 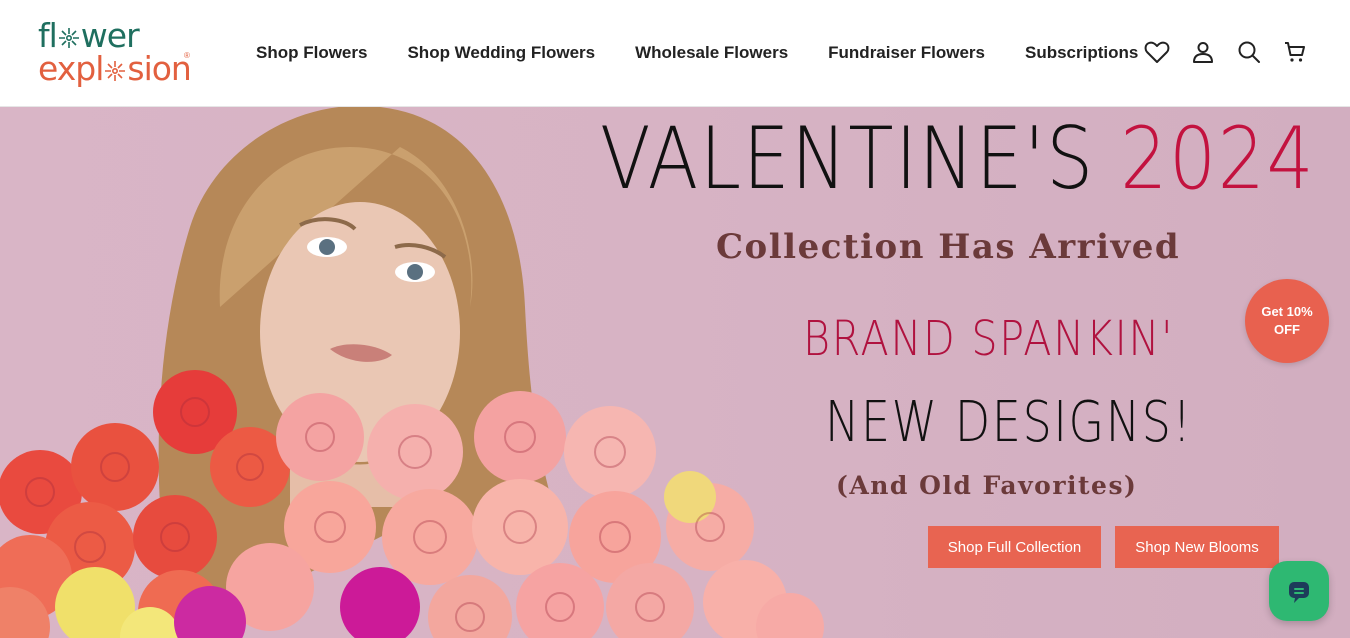 I want to click on hero-old-favorites: (And Old Favorites), so click(x=987, y=485).